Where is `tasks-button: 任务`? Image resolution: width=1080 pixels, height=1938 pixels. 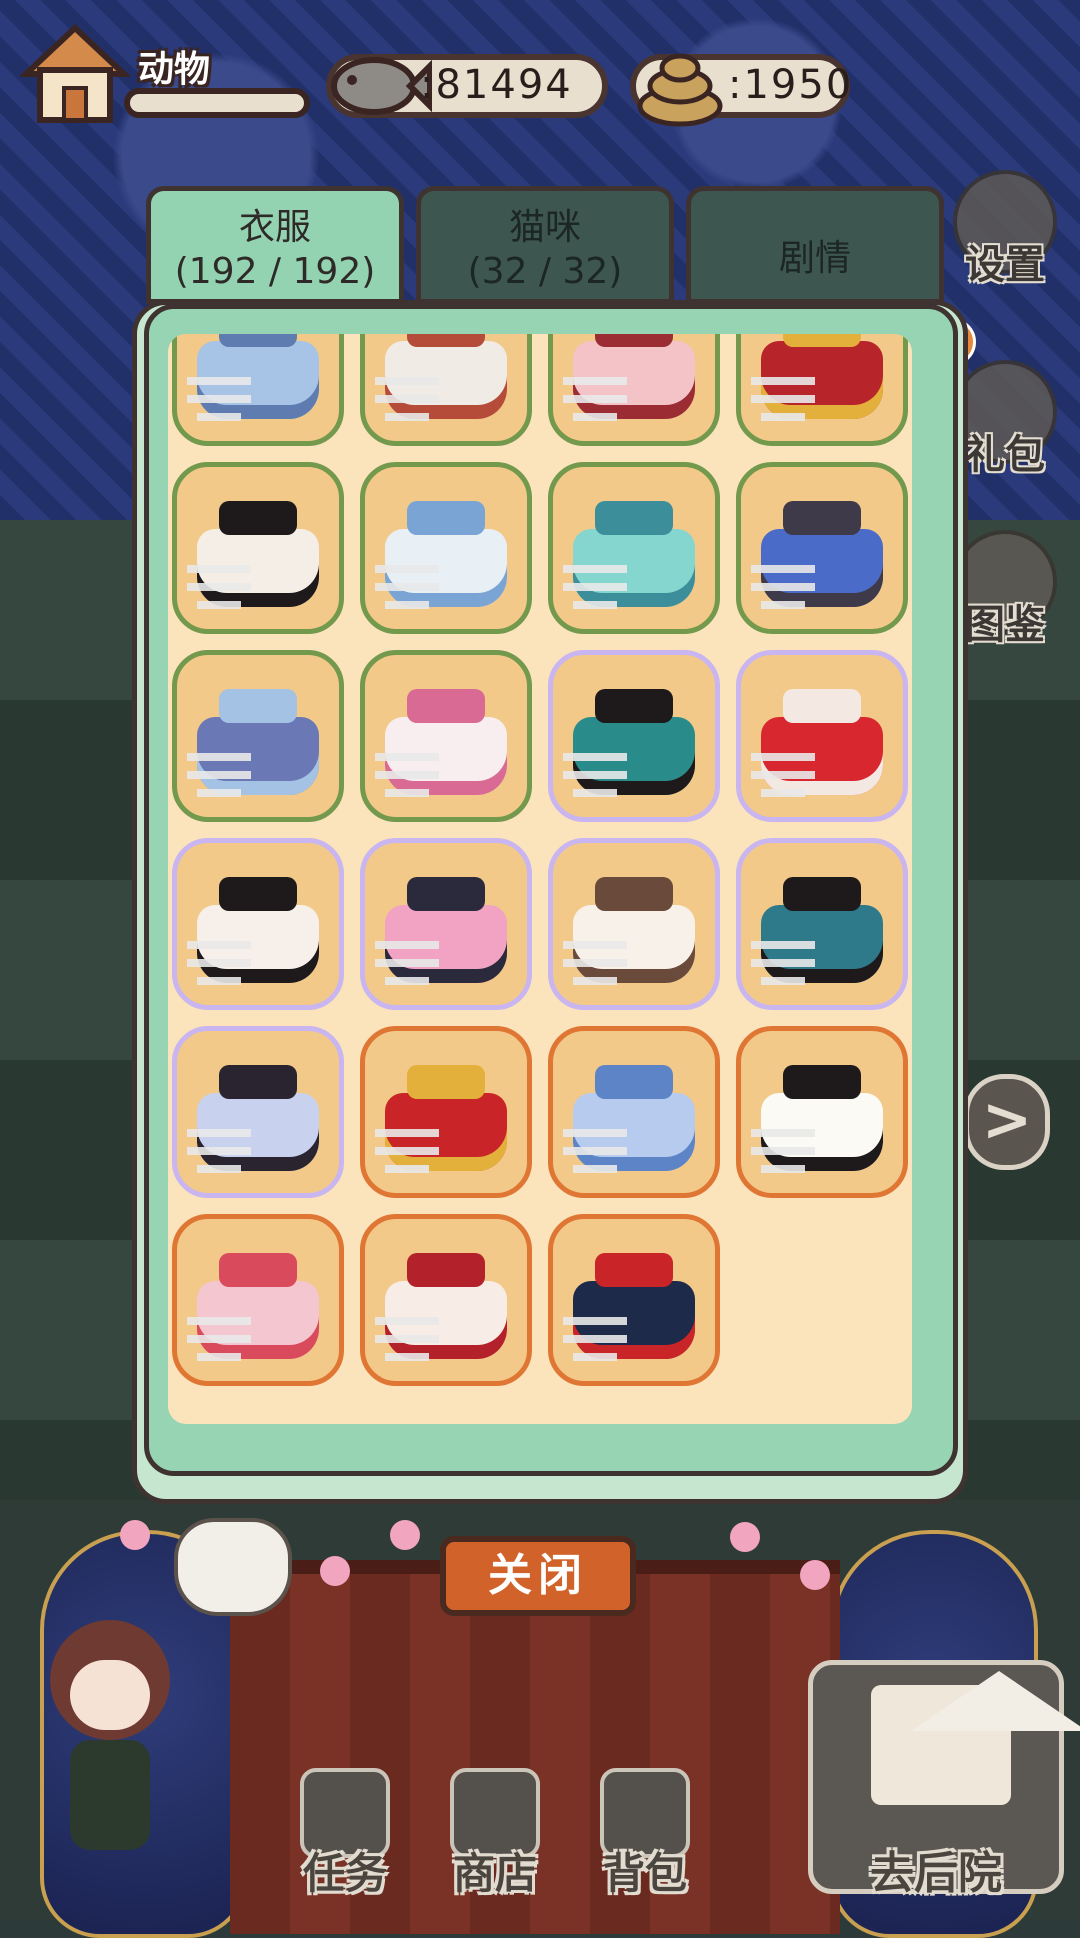
tasks-button: 任务 is located at coordinates (345, 1833).